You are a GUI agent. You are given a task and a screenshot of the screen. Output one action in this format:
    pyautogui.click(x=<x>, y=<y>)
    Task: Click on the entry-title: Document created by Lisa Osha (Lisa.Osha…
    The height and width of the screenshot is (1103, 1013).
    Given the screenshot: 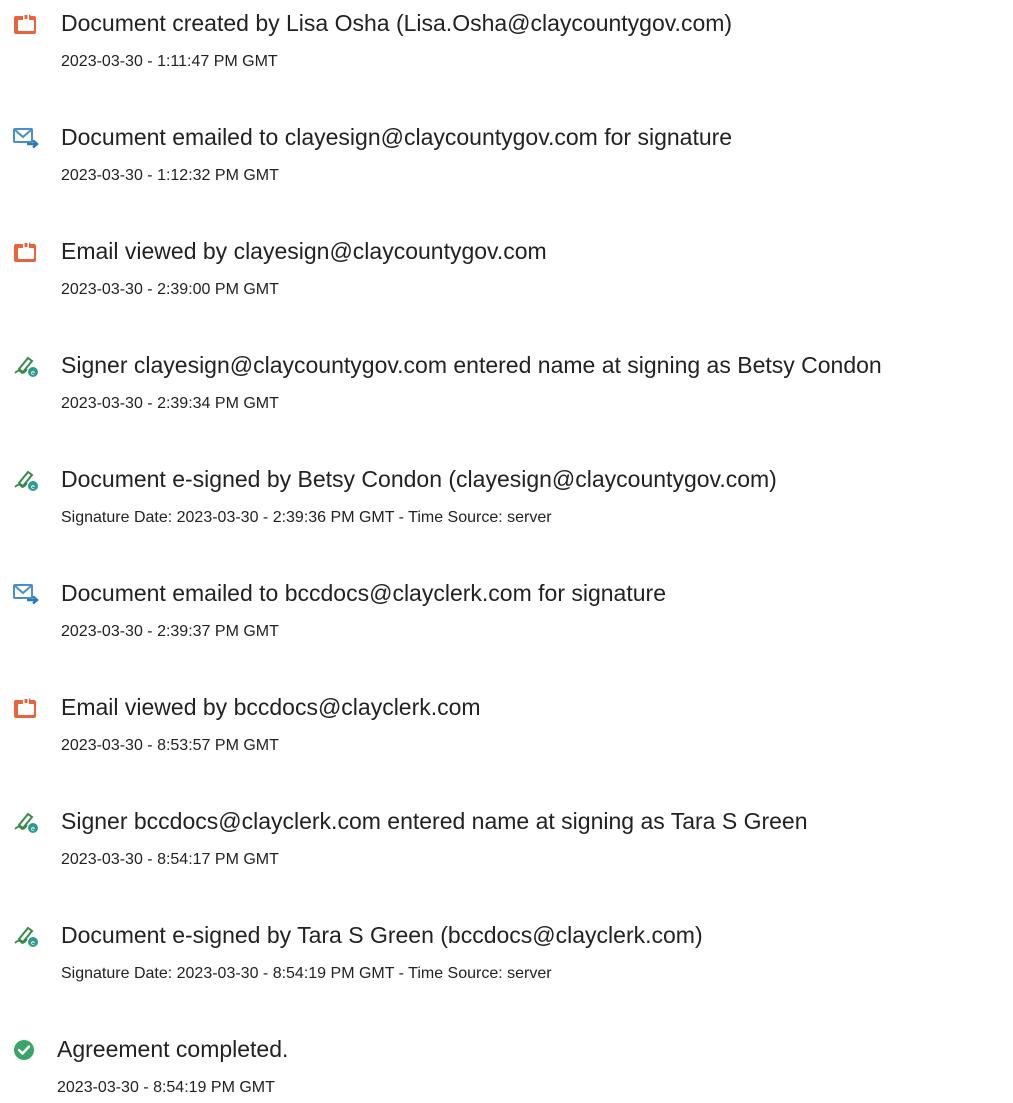 What is the action you would take?
    pyautogui.click(x=397, y=23)
    